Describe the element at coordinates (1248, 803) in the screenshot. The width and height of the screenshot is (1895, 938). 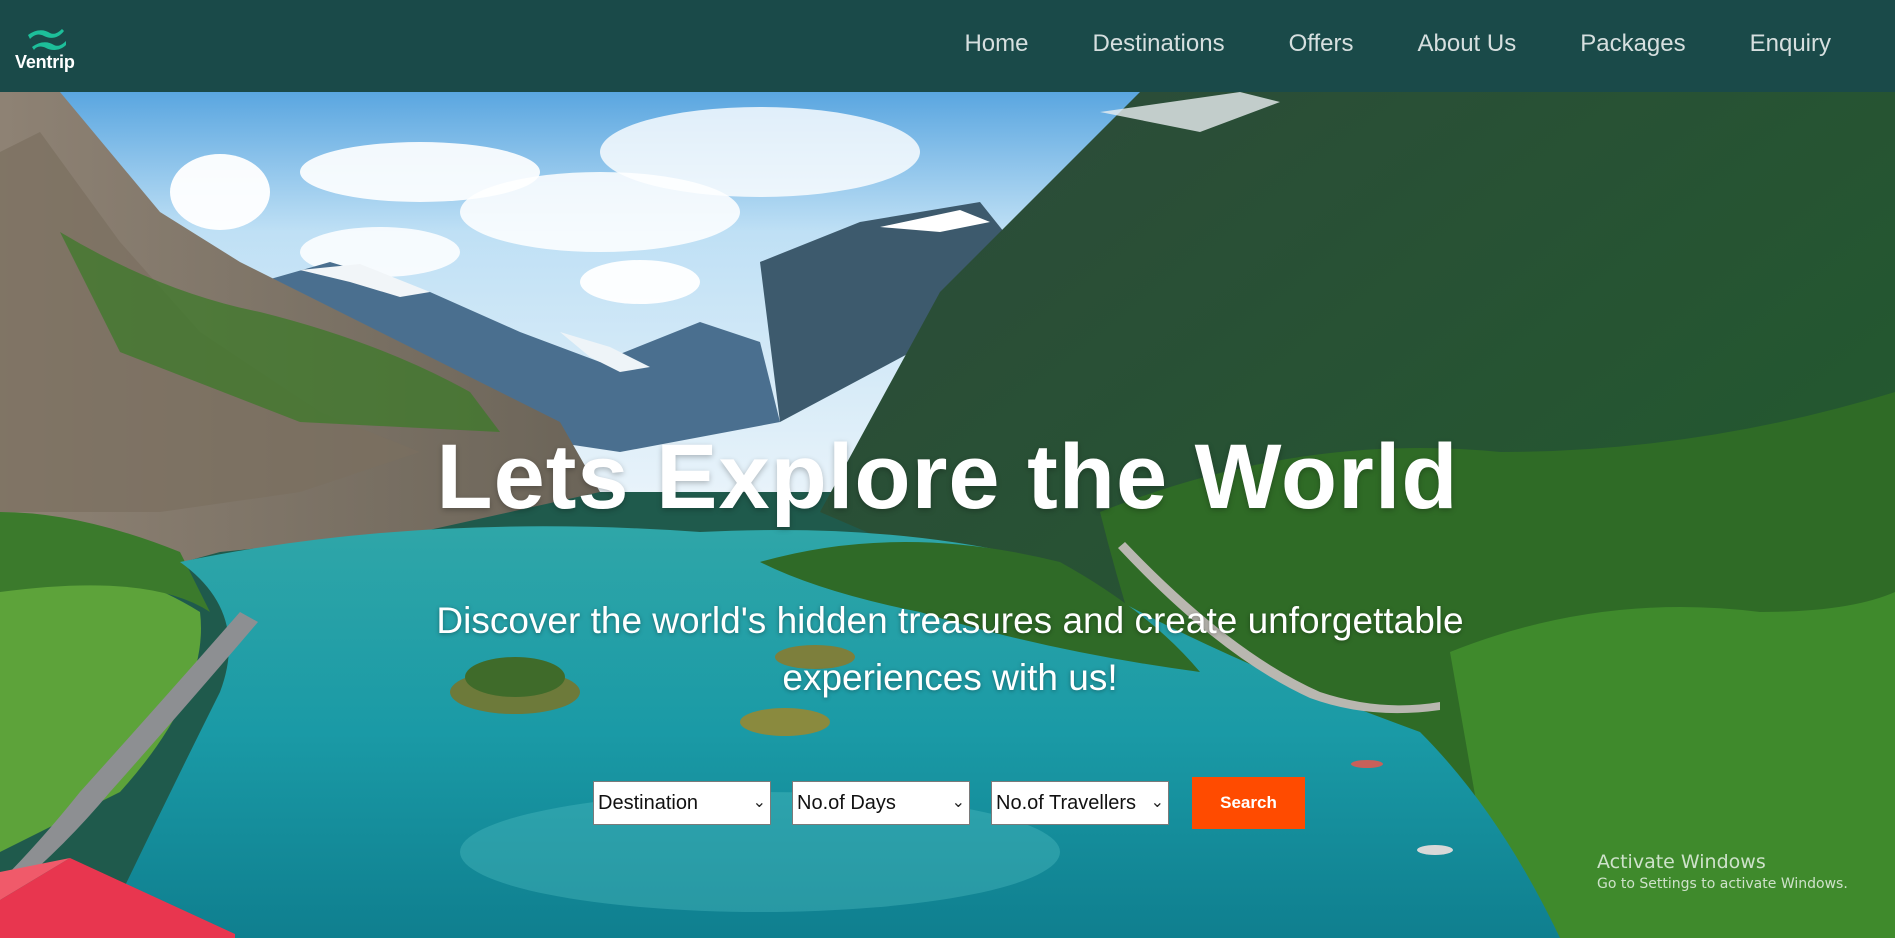
I see `search-button: Search` at that location.